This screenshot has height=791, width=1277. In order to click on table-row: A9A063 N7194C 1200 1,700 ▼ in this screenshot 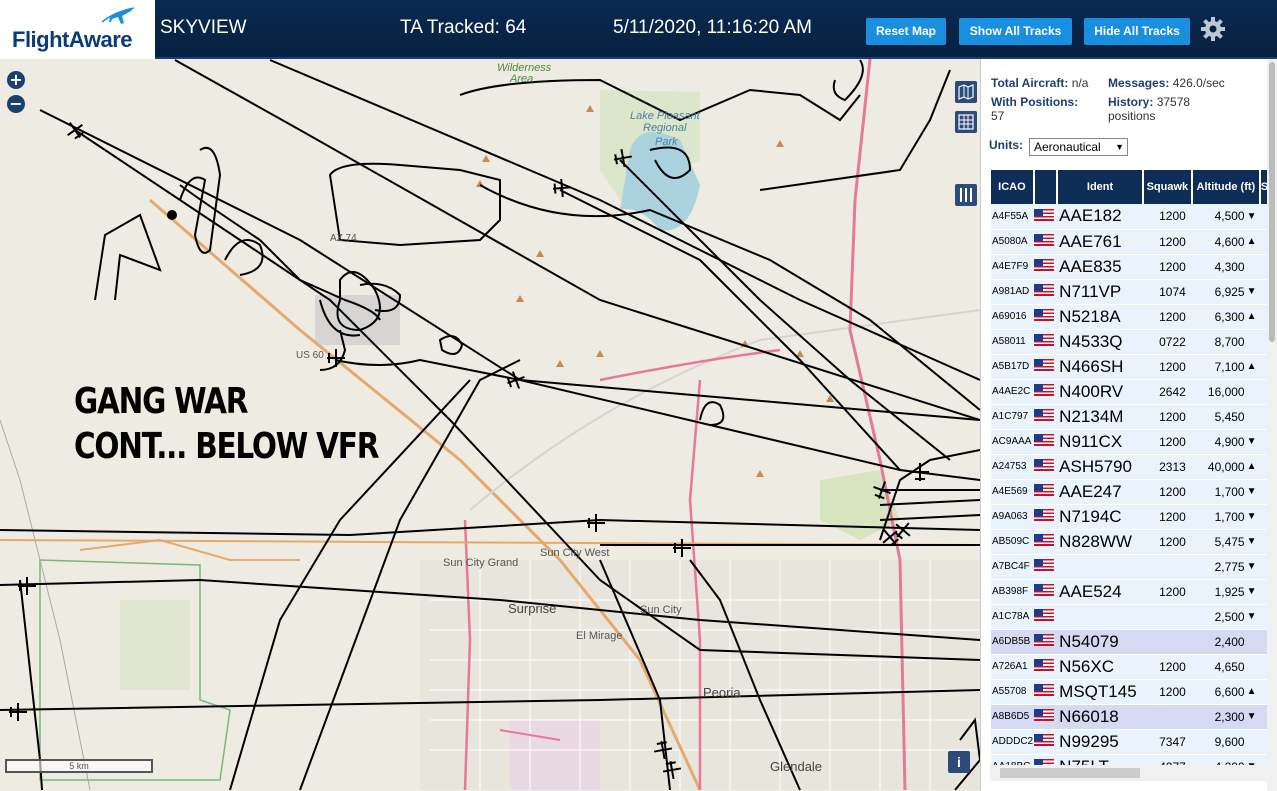, I will do `click(1133, 517)`.